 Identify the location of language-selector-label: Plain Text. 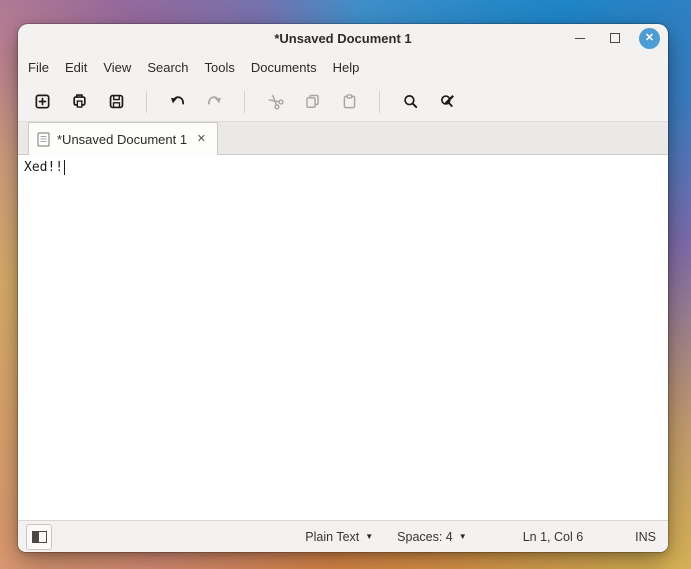
(332, 536).